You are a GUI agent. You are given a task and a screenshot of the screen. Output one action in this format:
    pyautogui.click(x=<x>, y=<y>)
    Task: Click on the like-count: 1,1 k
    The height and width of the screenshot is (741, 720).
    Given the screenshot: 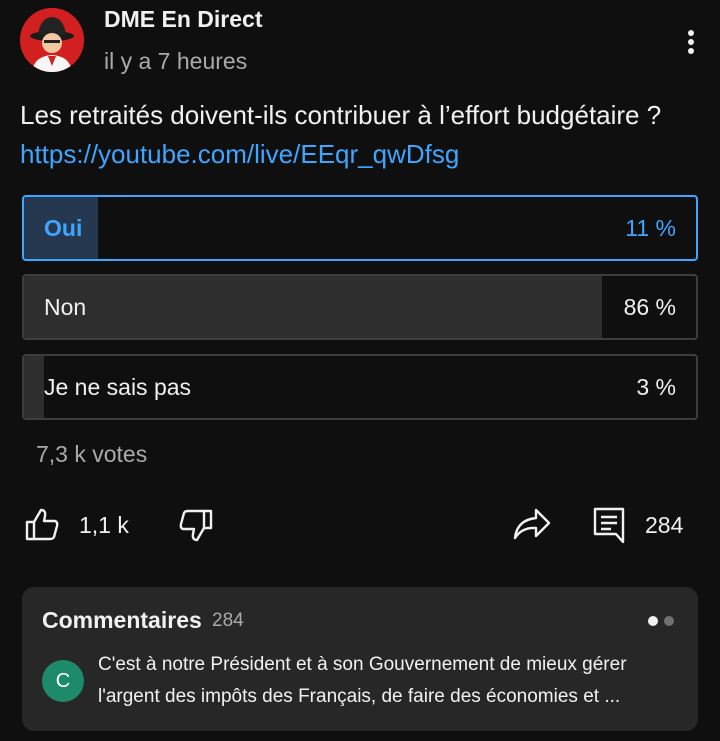 What is the action you would take?
    pyautogui.click(x=104, y=525)
    